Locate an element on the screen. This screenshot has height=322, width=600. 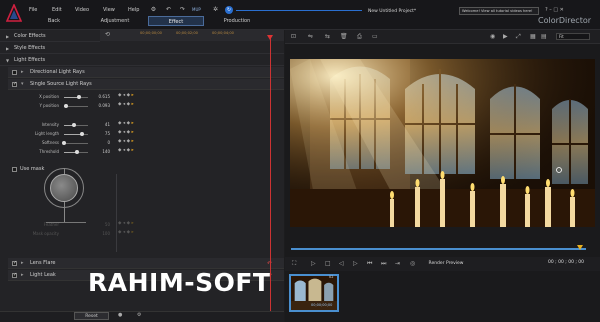
rewind-icon: ⏮ is located at coordinates (369, 264).